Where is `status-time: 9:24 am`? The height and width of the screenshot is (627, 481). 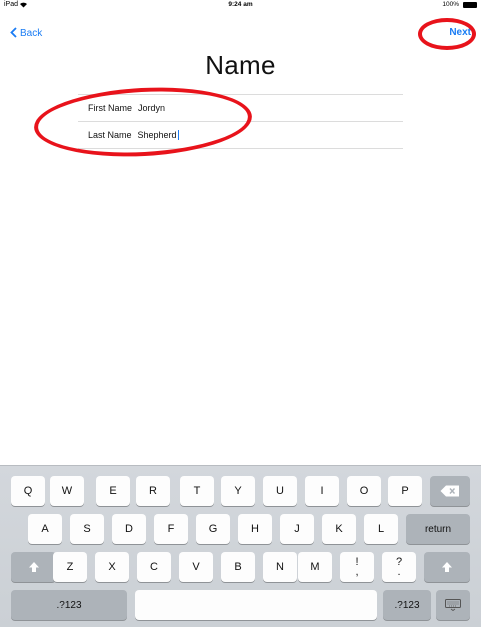 status-time: 9:24 am is located at coordinates (240, 4).